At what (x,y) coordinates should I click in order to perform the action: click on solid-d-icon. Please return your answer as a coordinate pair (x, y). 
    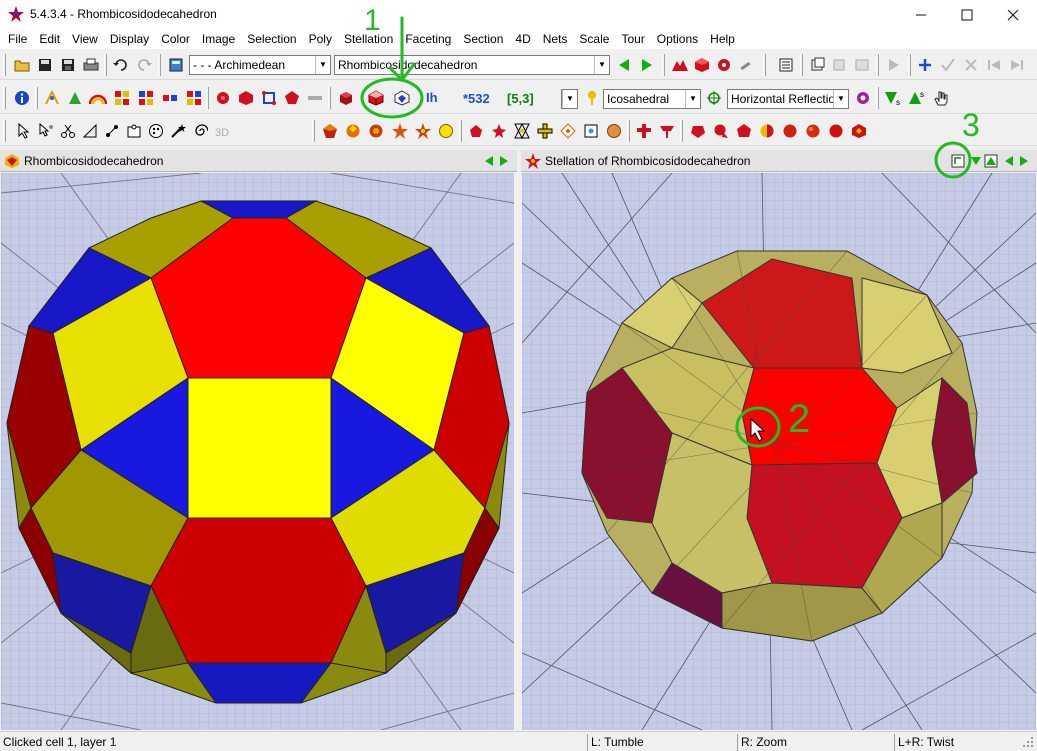
    Looking at the image, I should click on (400, 131).